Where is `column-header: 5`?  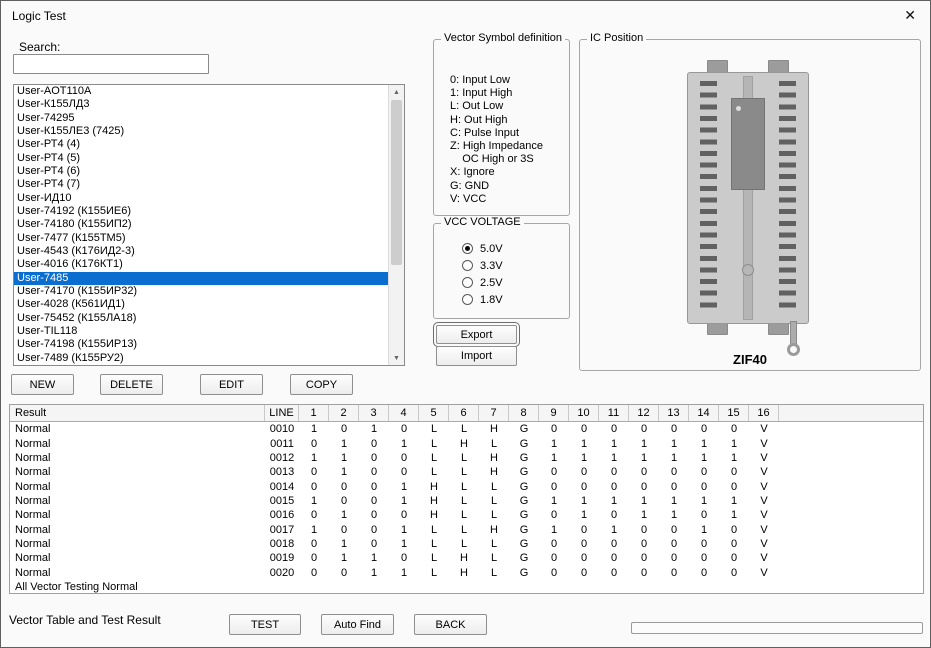 column-header: 5 is located at coordinates (434, 413).